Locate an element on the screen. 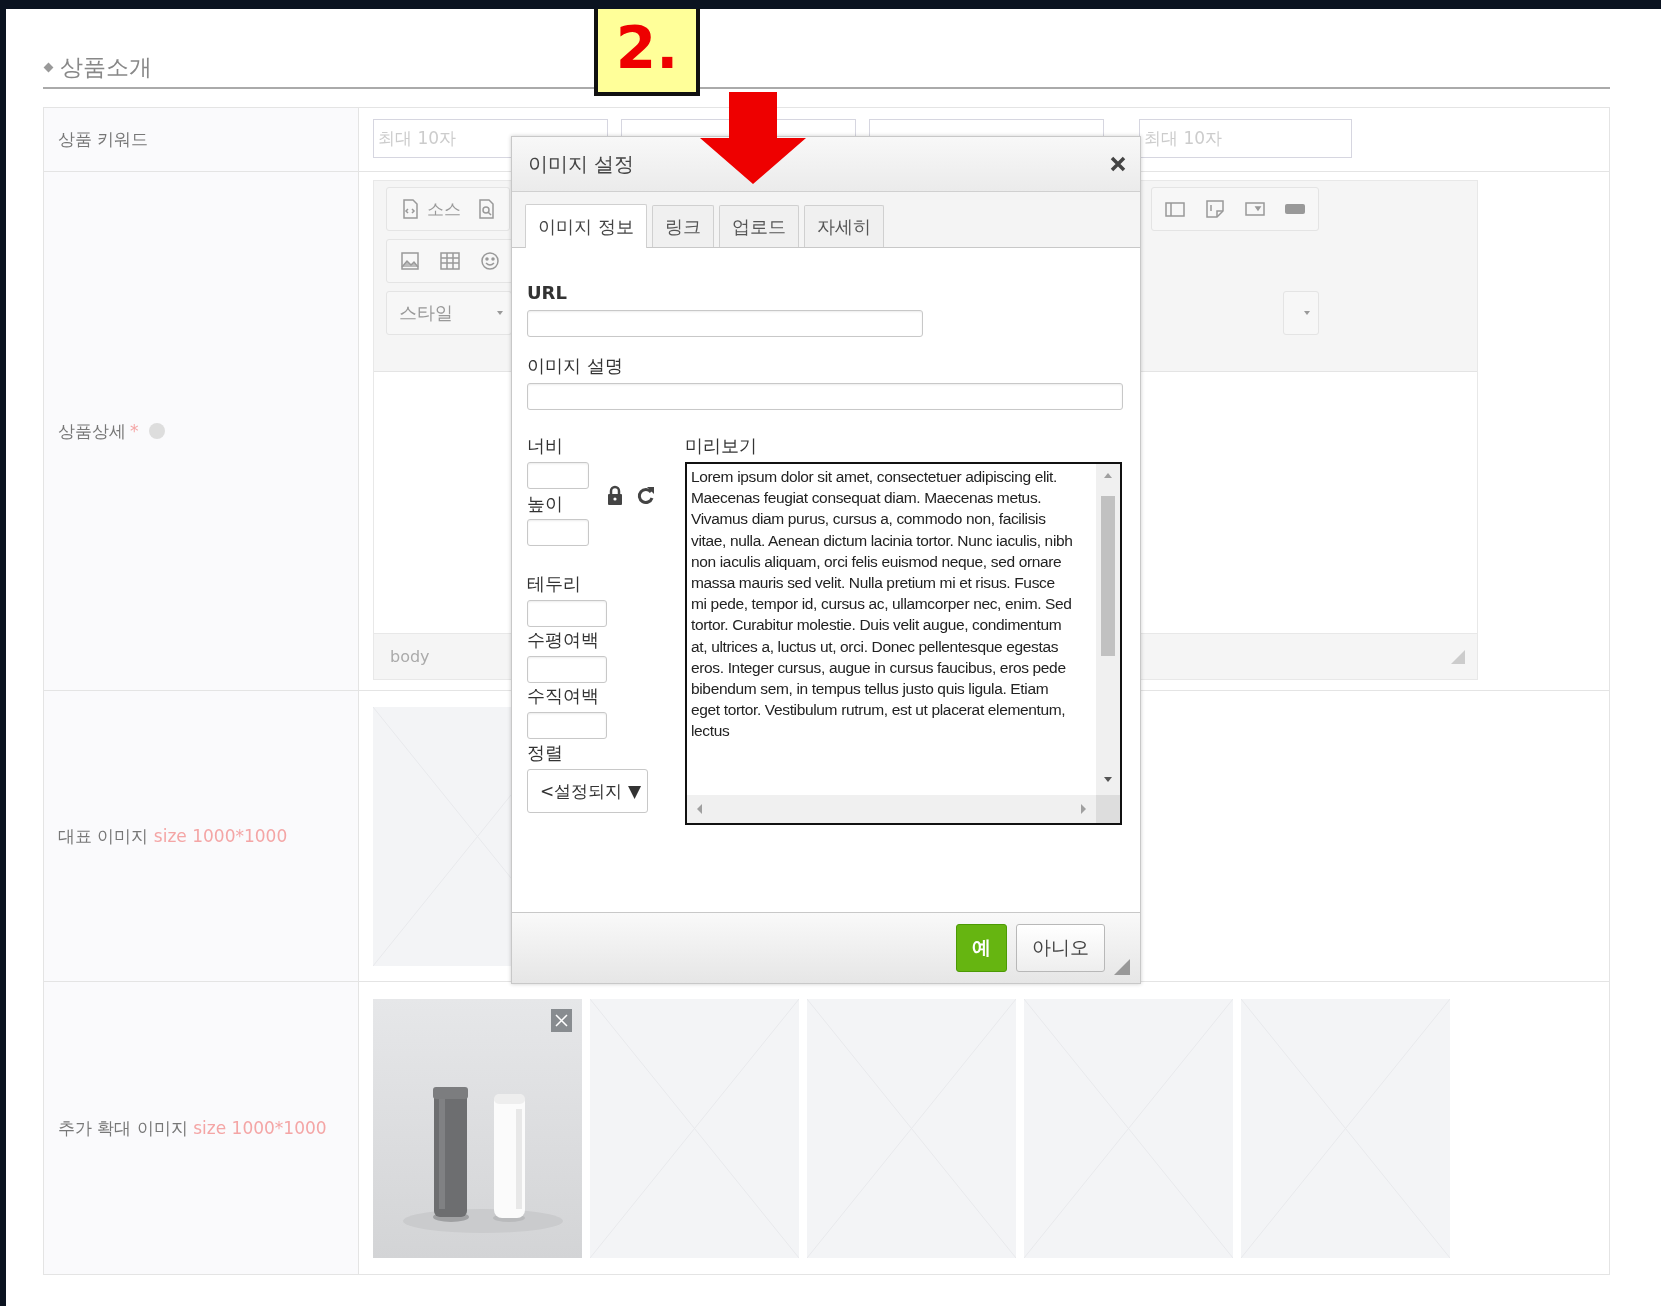 This screenshot has width=1661, height=1306. step-label: 2. is located at coordinates (647, 52).